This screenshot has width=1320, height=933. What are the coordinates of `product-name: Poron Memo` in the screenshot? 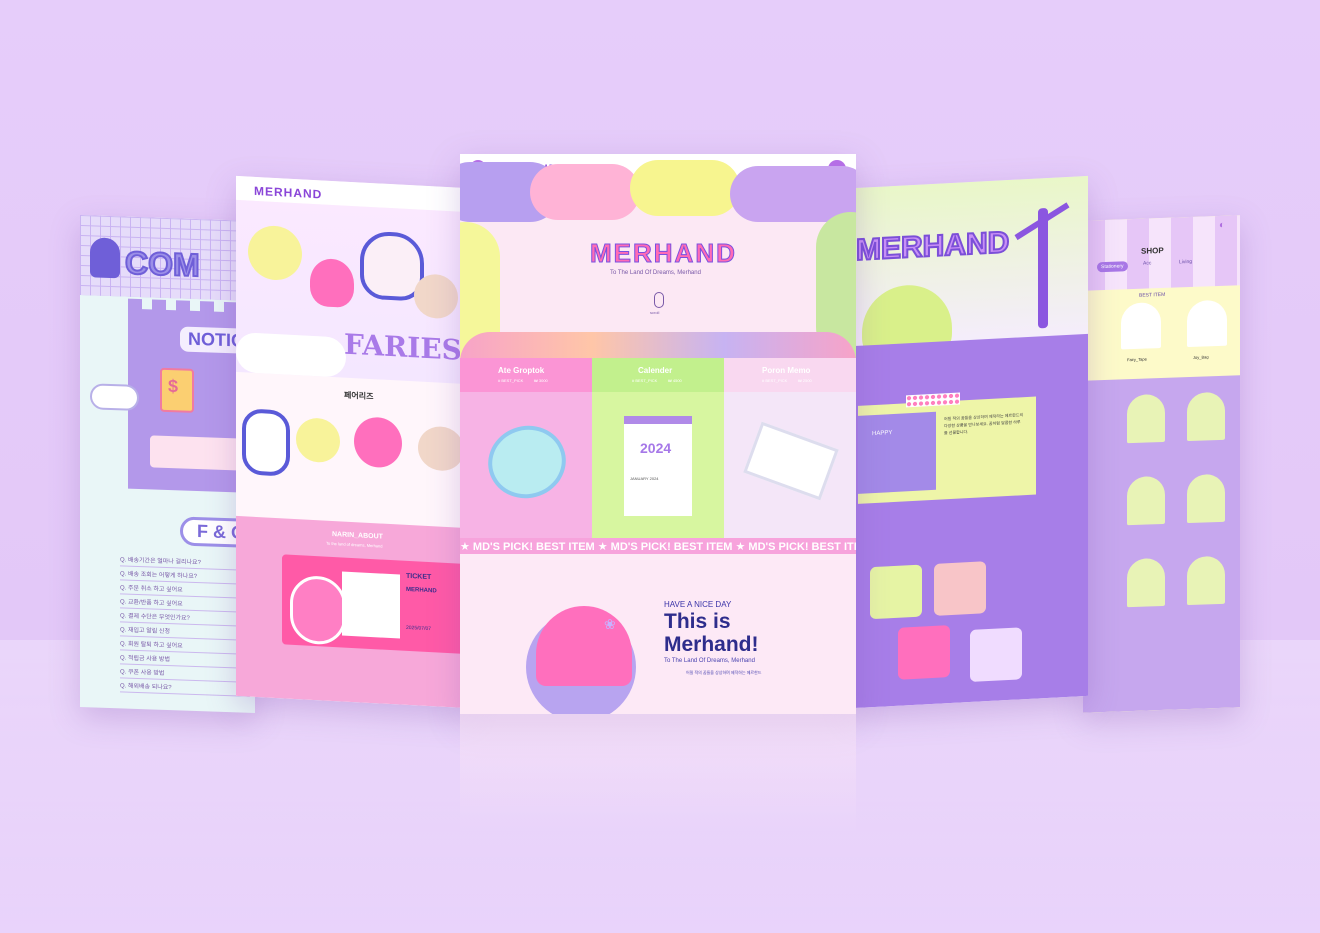 It's located at (786, 370).